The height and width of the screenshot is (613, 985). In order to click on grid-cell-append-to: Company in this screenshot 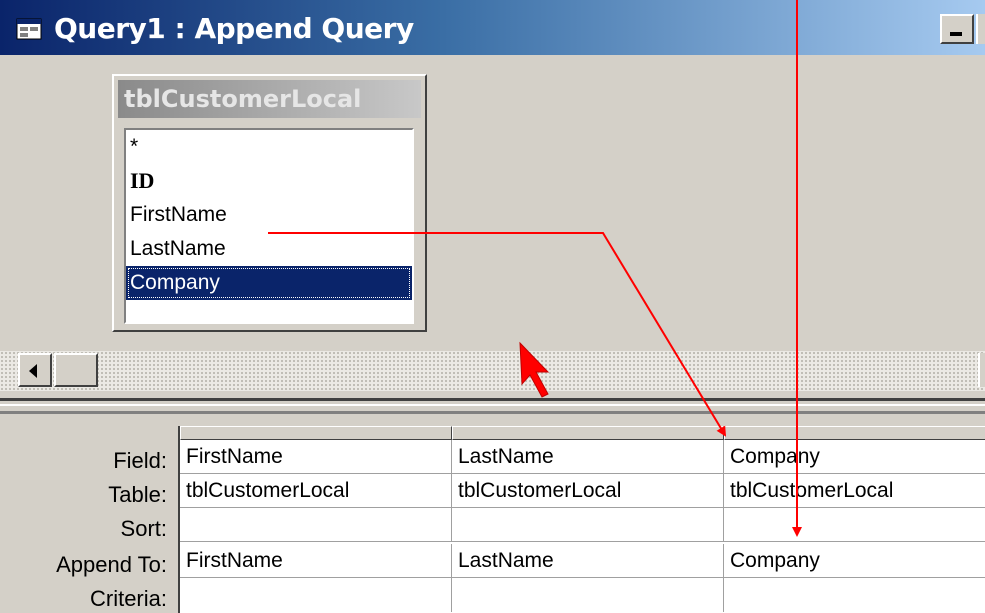, I will do `click(854, 561)`.